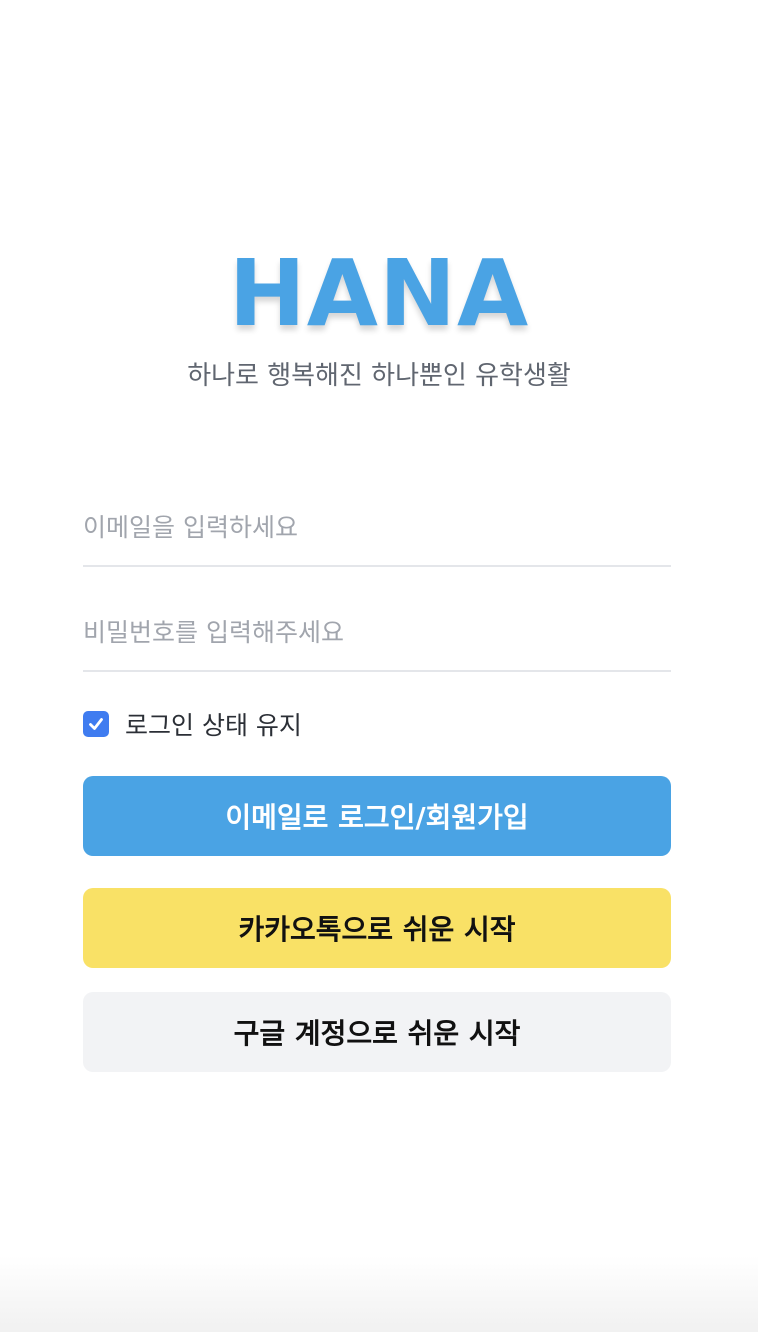 This screenshot has width=758, height=1332. I want to click on remember-login: 로그인 상태 유지, so click(192, 724).